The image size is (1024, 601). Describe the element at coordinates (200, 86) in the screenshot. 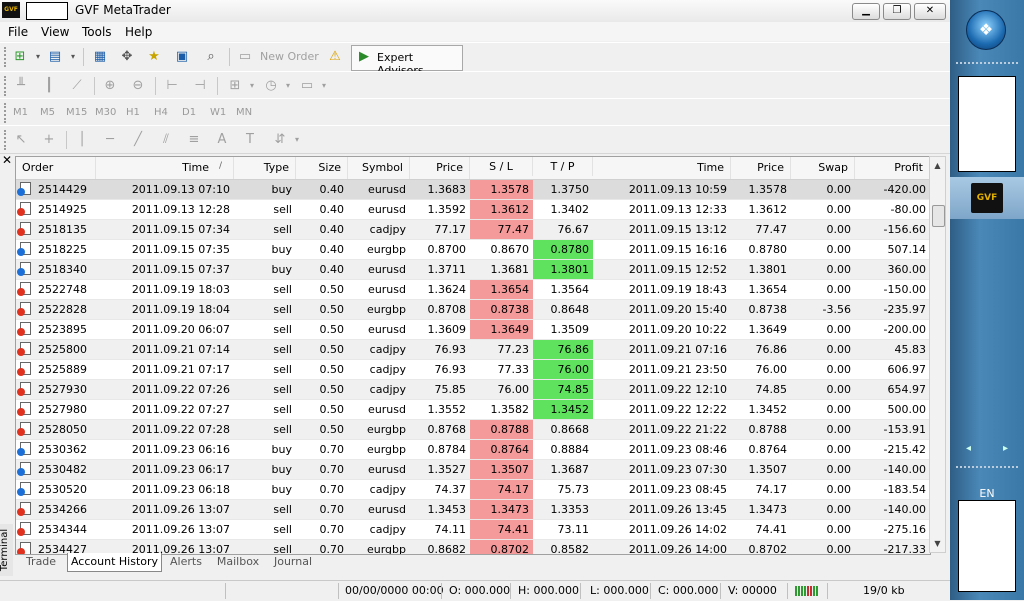

I see `chart-shift-icon: ⊣` at that location.